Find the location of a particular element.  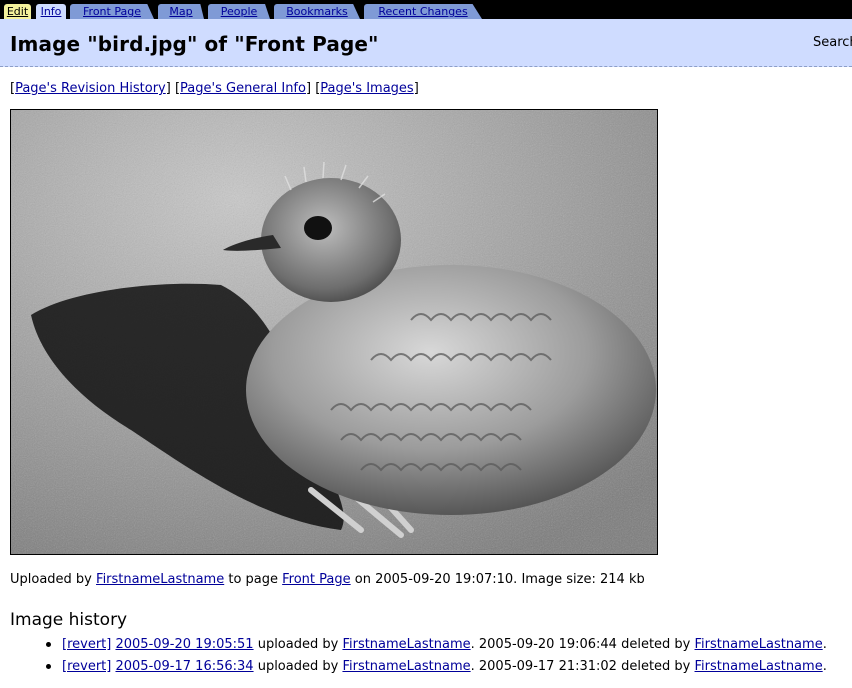

deleted-text: . 2005-09-20 19:06:44 deleted by is located at coordinates (580, 644).